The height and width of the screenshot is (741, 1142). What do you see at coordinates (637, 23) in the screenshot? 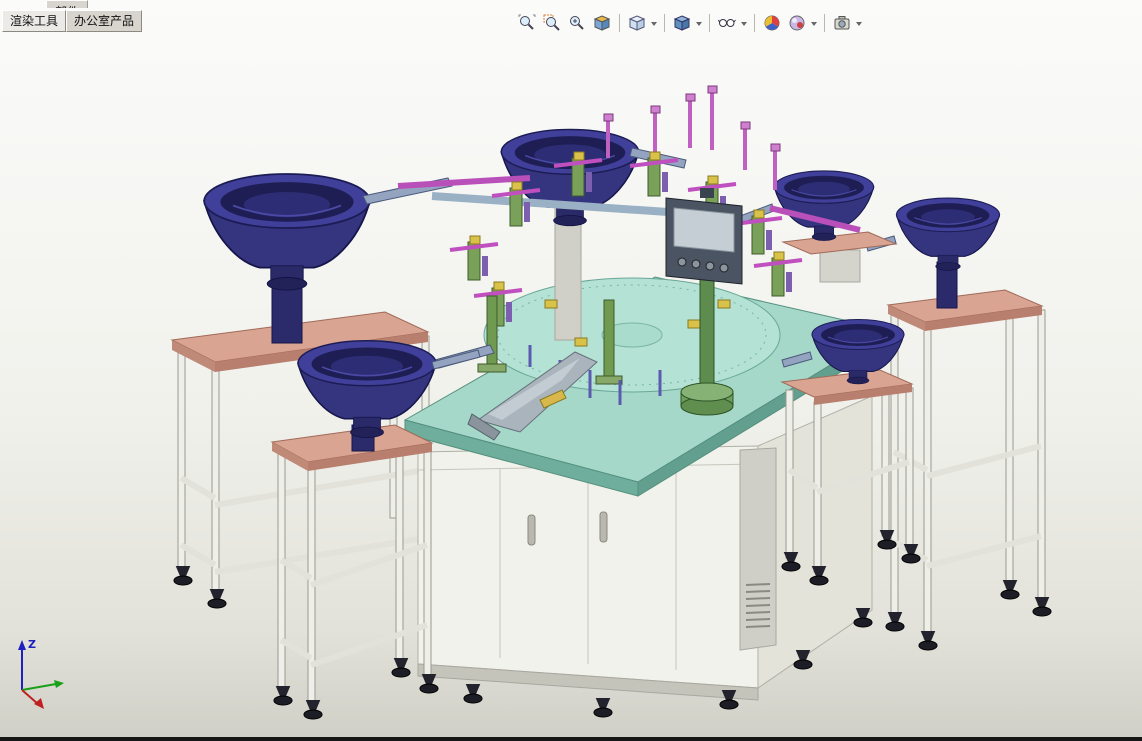
I see `view-orientation-icon` at bounding box center [637, 23].